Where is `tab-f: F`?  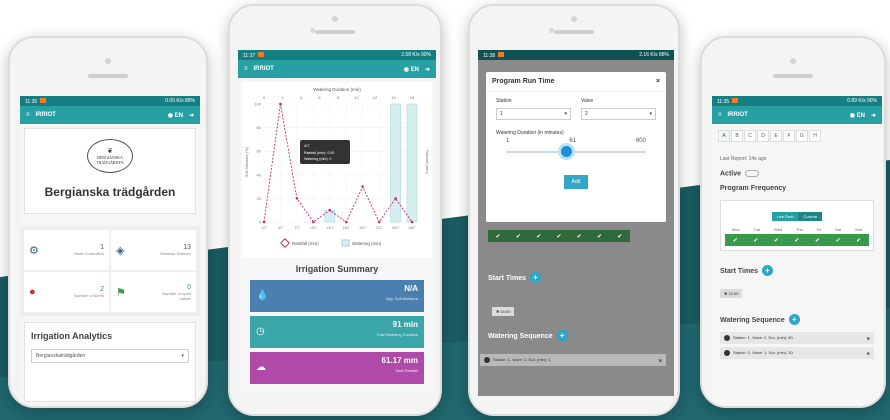 tab-f: F is located at coordinates (789, 136).